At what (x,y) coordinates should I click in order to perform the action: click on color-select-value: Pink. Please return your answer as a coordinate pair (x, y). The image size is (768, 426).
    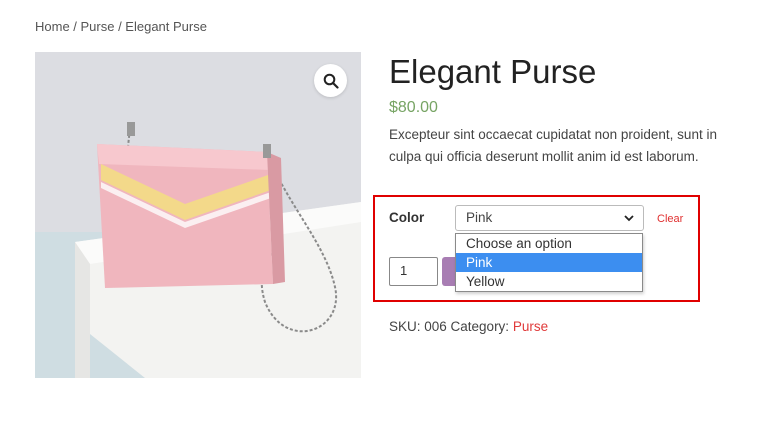
    Looking at the image, I should click on (479, 217).